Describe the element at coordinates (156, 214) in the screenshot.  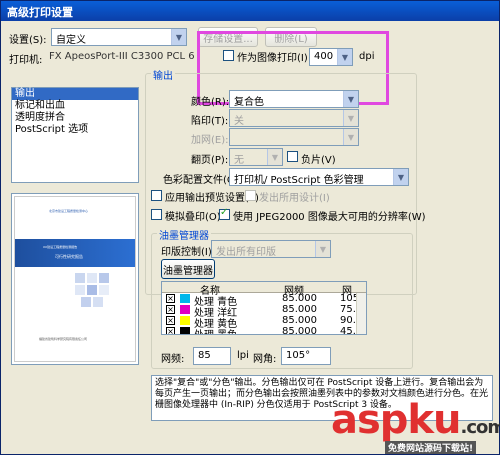
I see `simulate-overprint-checkbox` at that location.